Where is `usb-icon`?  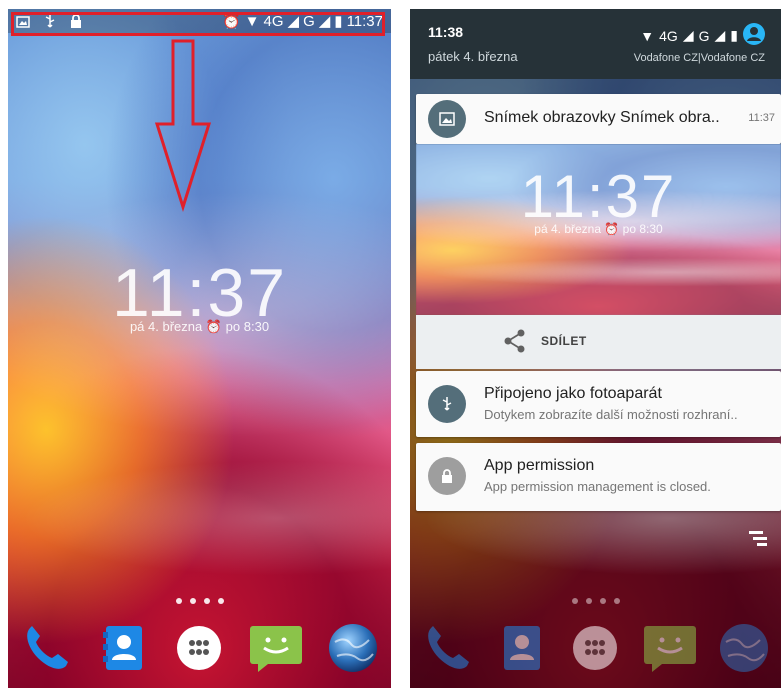
usb-icon is located at coordinates (447, 404).